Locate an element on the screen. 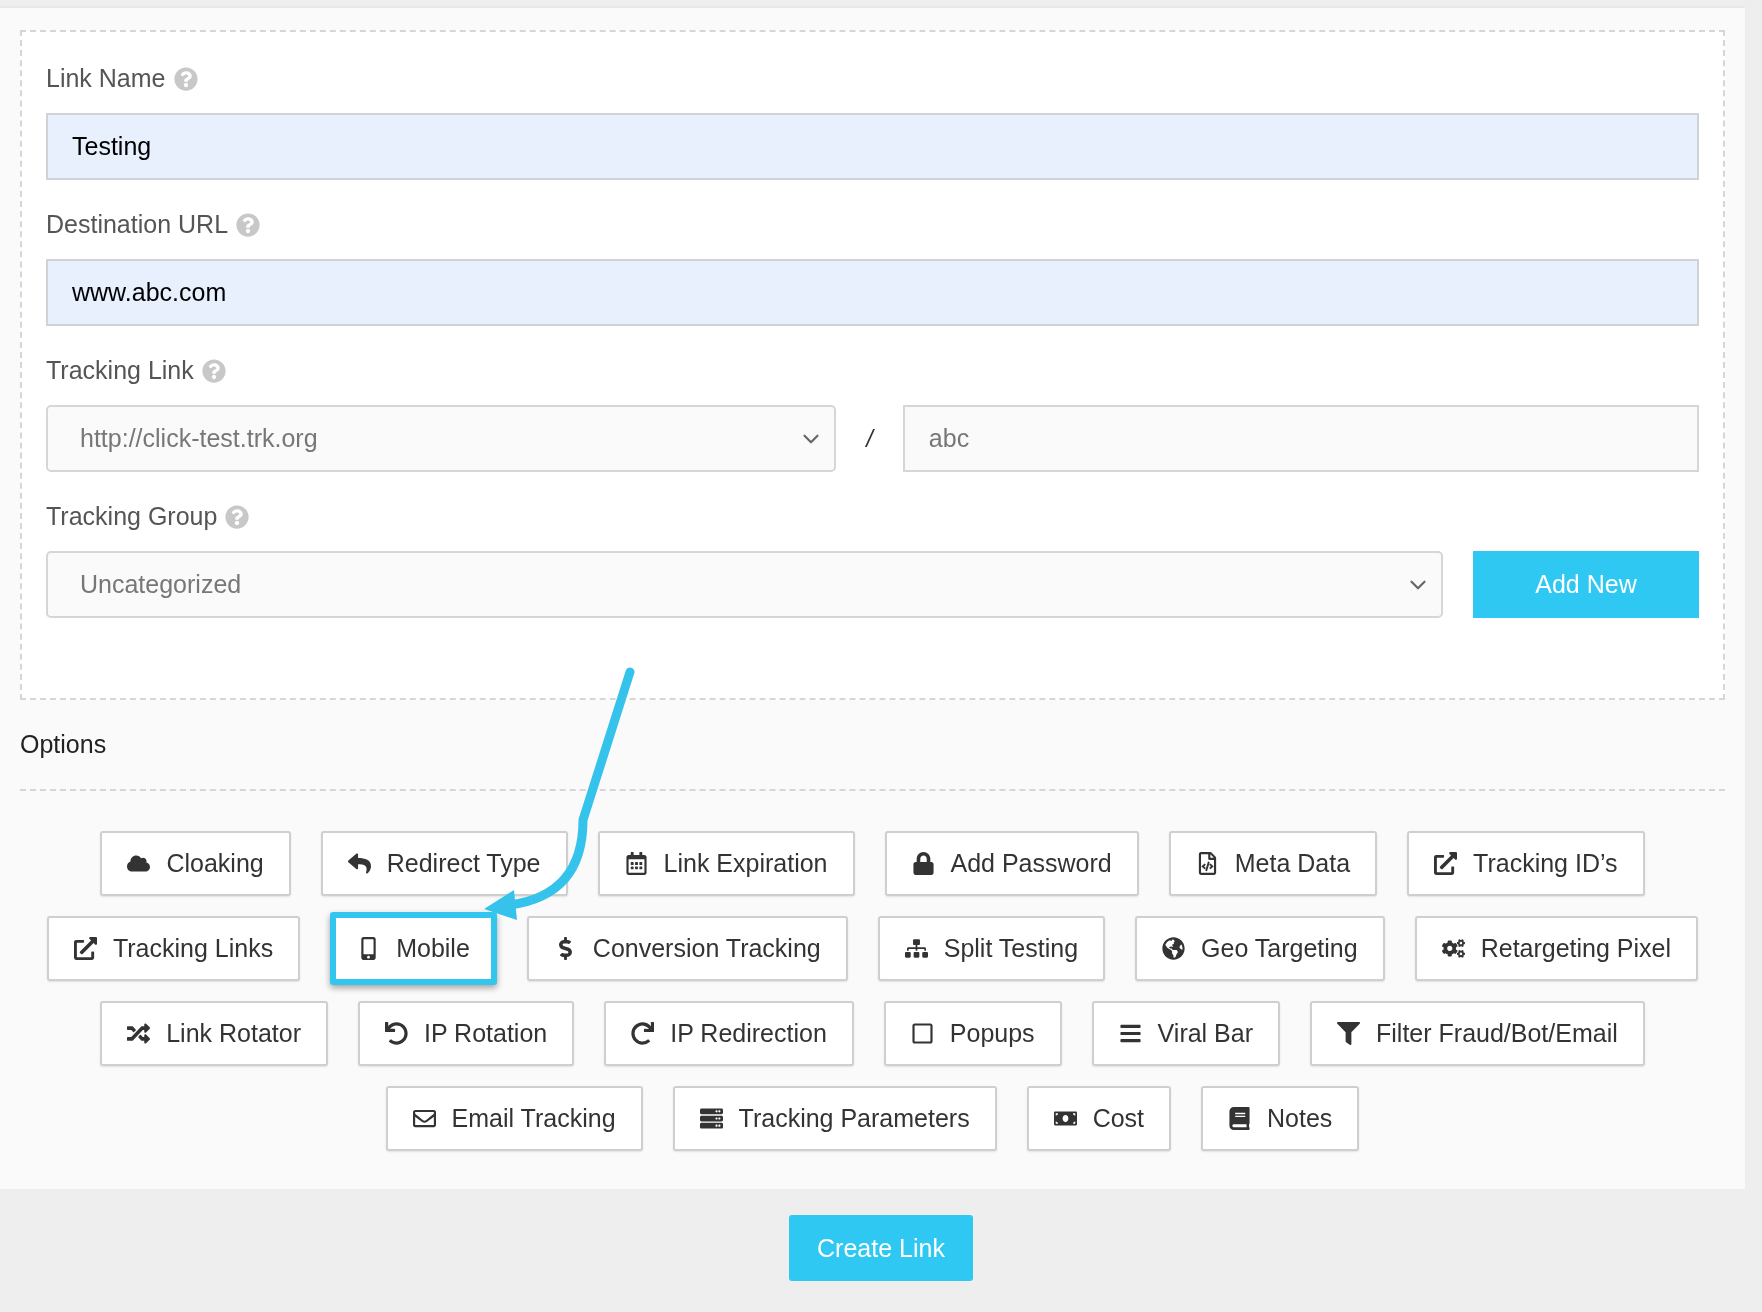 This screenshot has height=1312, width=1762. slug-field: abc is located at coordinates (1300, 438).